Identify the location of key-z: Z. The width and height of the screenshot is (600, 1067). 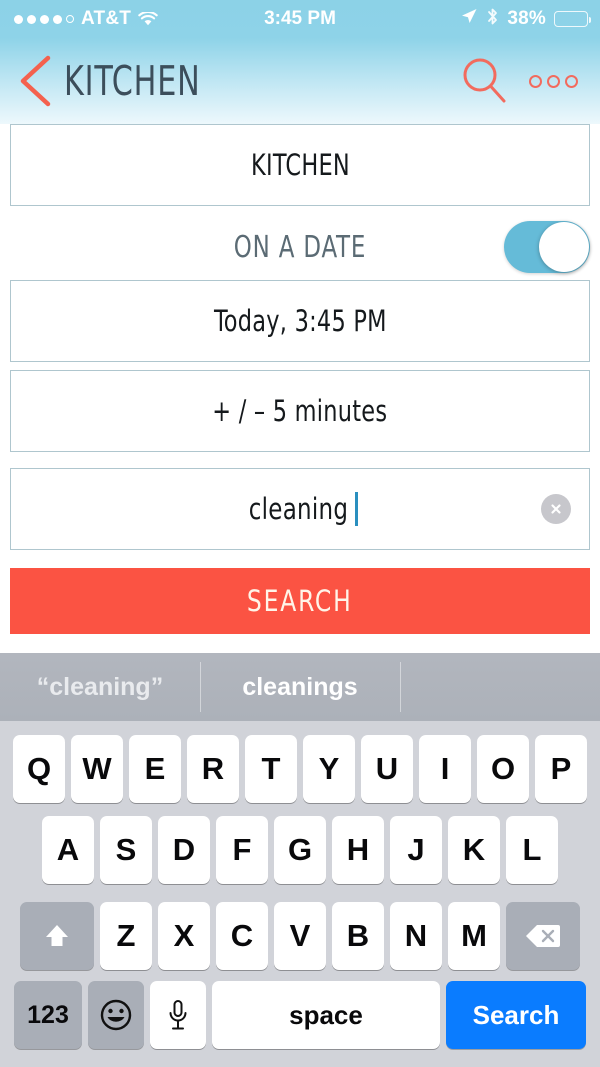
(126, 936).